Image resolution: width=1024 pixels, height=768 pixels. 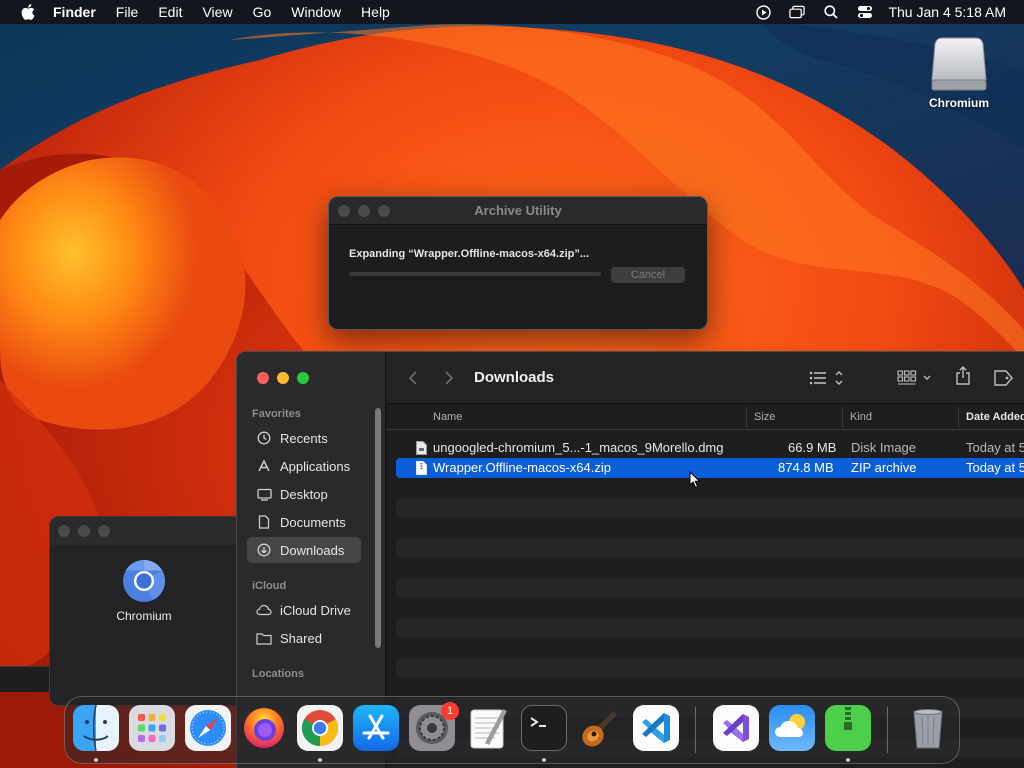 I want to click on screen-mirroring-icon, so click(x=797, y=12).